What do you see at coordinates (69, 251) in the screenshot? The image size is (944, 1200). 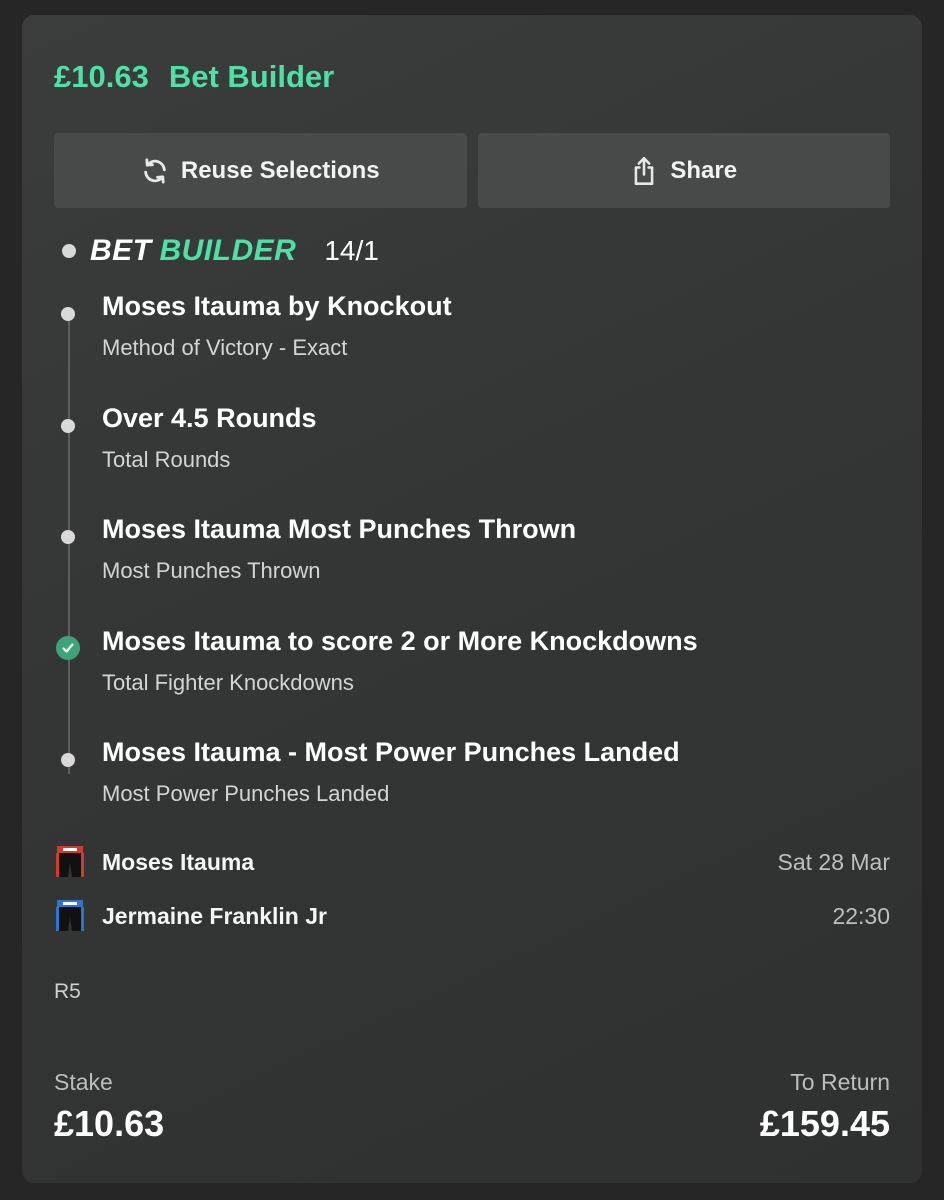 I see `bullet-icon` at bounding box center [69, 251].